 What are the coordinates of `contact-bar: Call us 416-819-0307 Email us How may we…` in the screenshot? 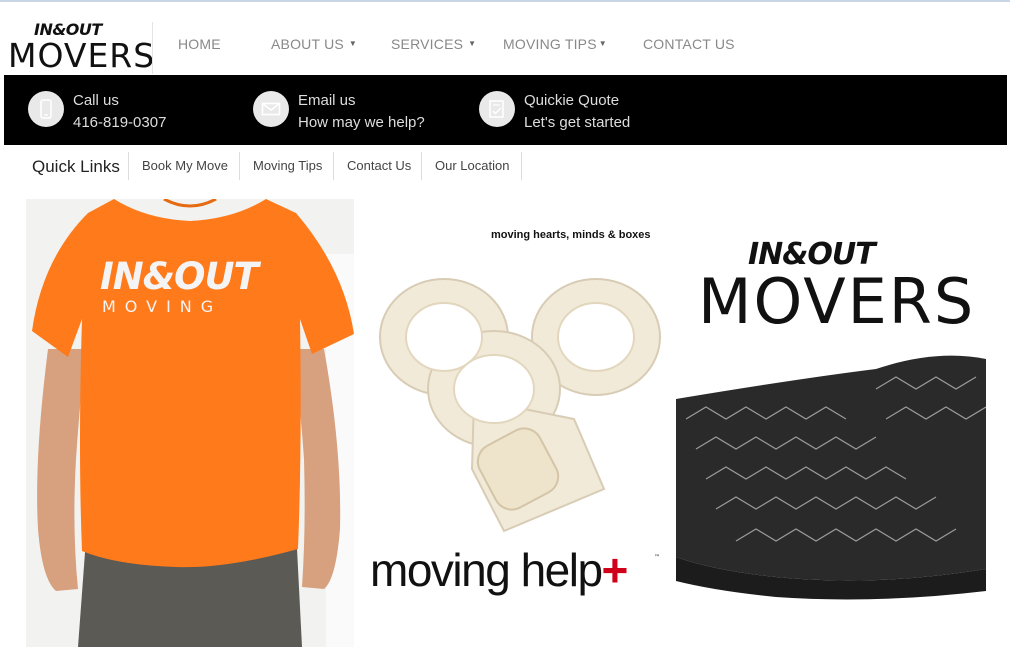 It's located at (505, 110).